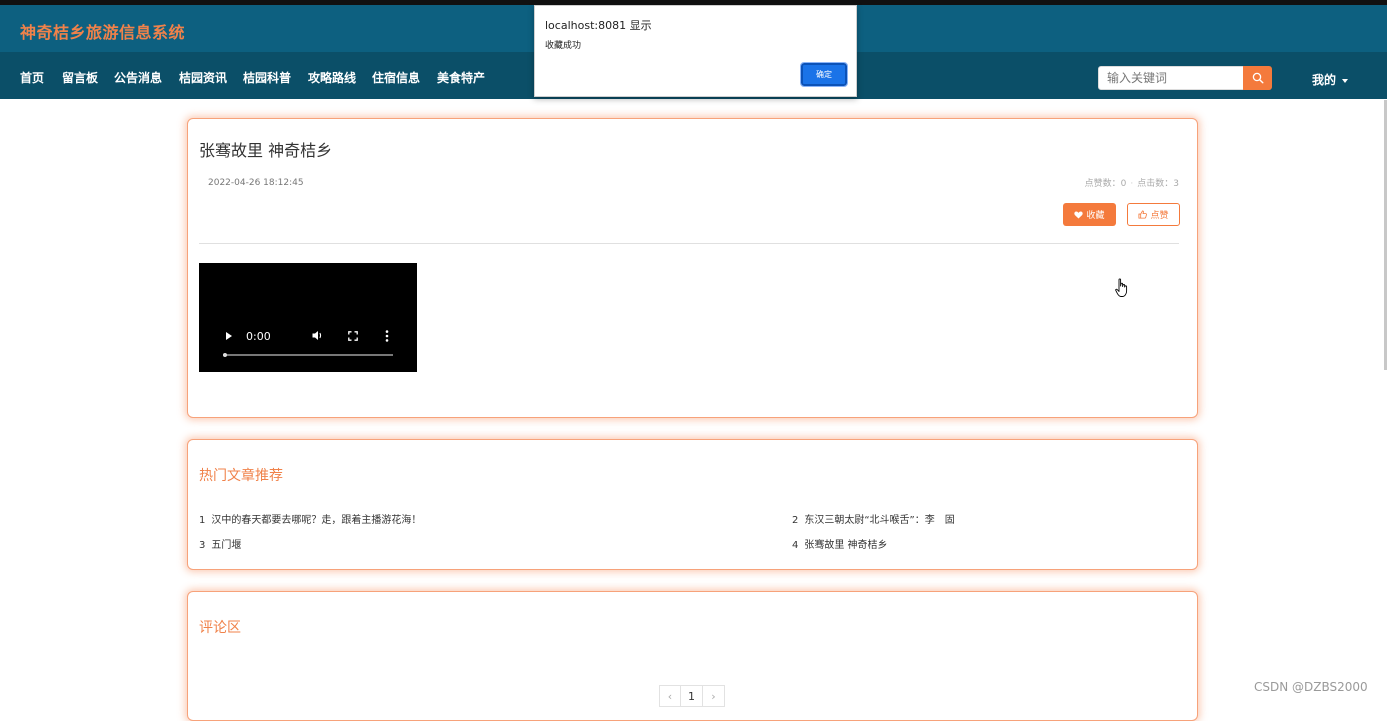 The width and height of the screenshot is (1387, 721). What do you see at coordinates (308, 355) in the screenshot?
I see `video-progress-bar` at bounding box center [308, 355].